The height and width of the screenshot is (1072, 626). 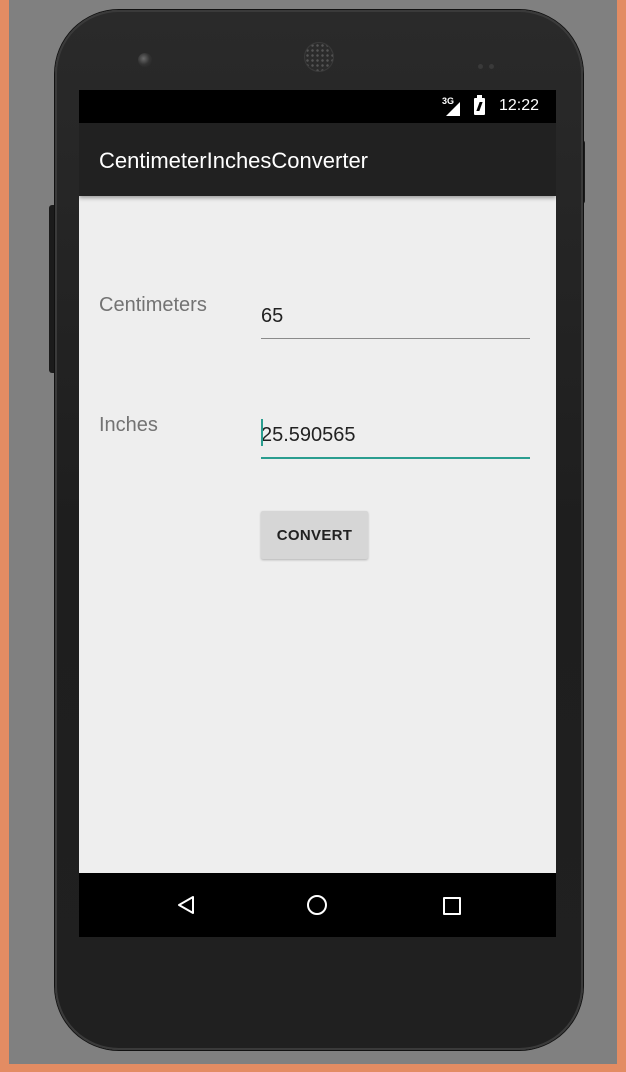 I want to click on back-icon, so click(x=186, y=905).